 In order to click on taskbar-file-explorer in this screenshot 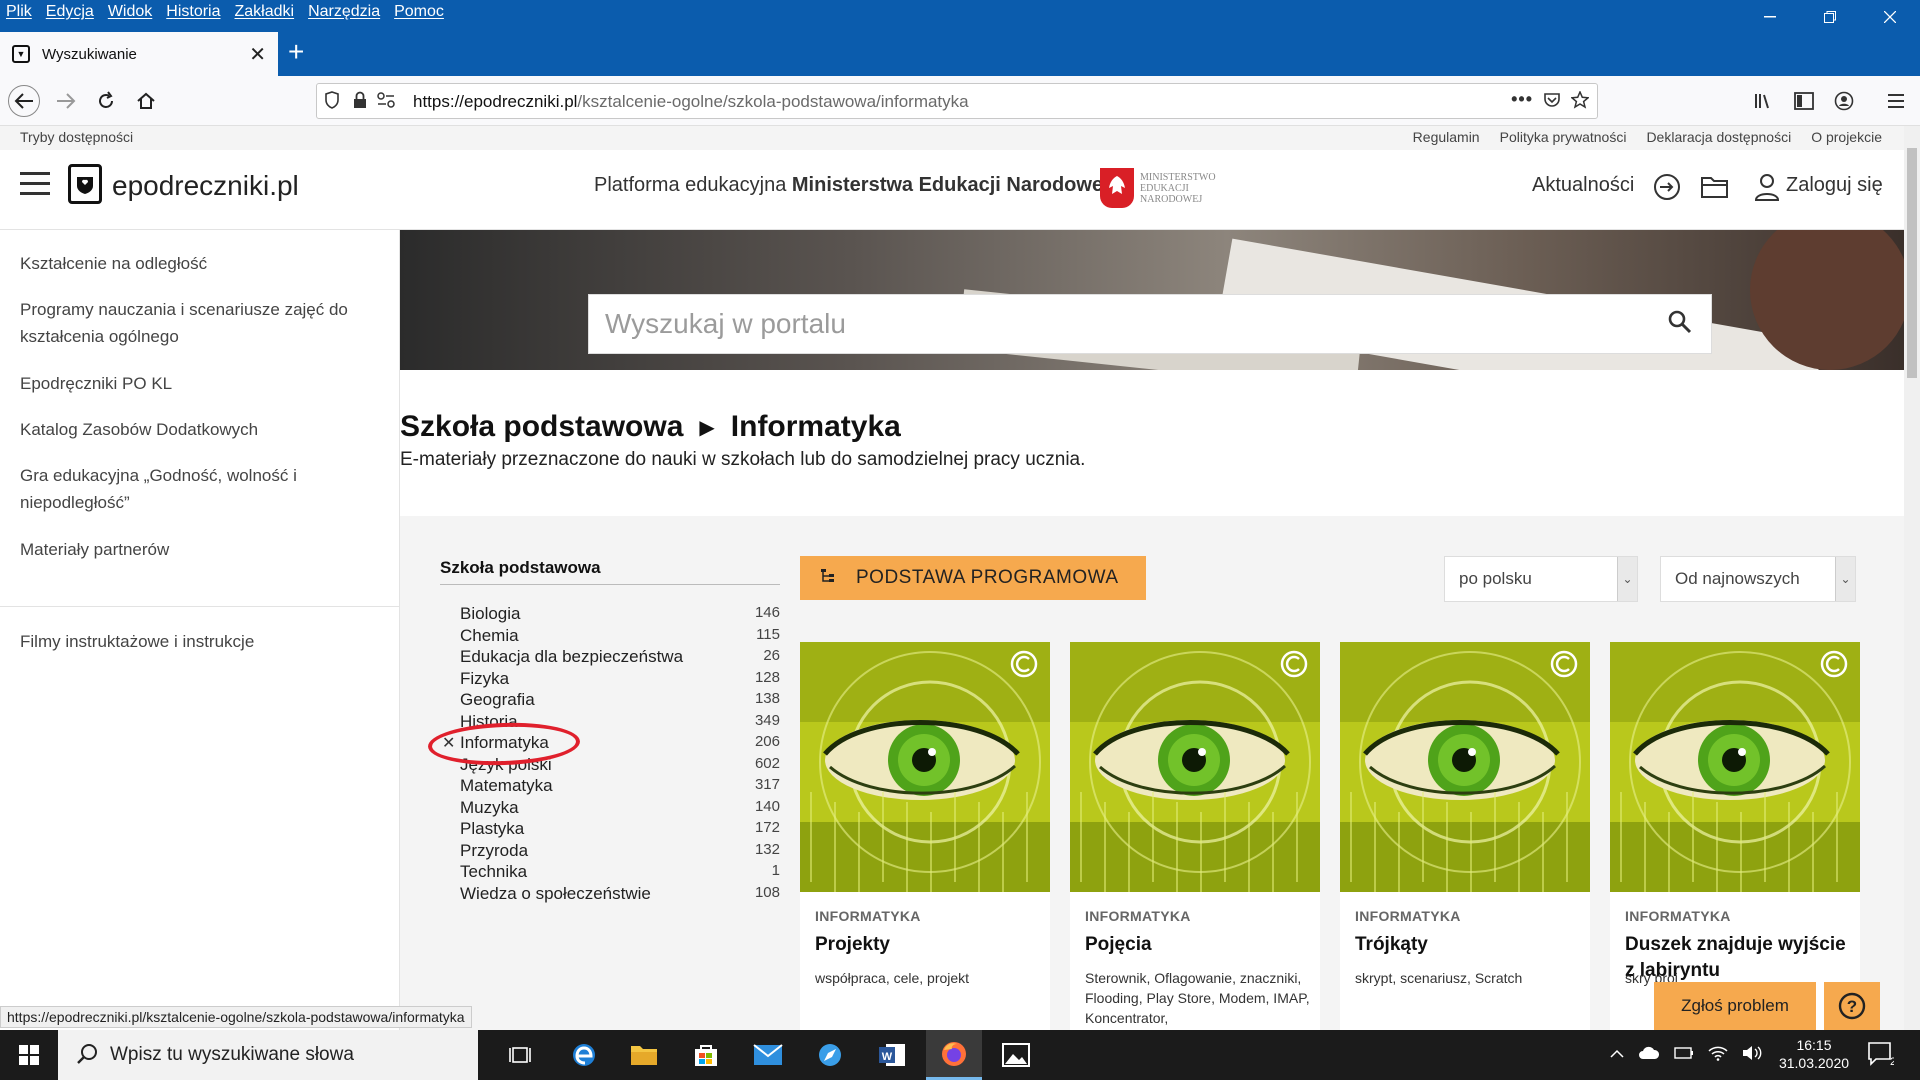, I will do `click(644, 1055)`.